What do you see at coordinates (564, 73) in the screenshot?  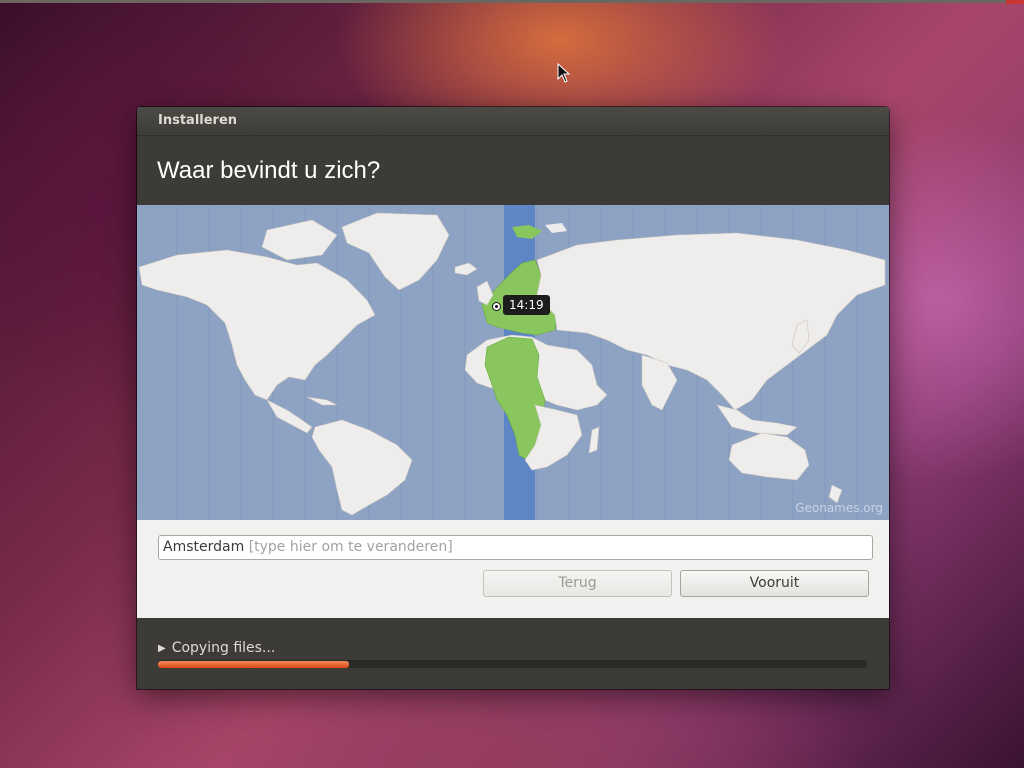 I see `mouse-pointer-icon` at bounding box center [564, 73].